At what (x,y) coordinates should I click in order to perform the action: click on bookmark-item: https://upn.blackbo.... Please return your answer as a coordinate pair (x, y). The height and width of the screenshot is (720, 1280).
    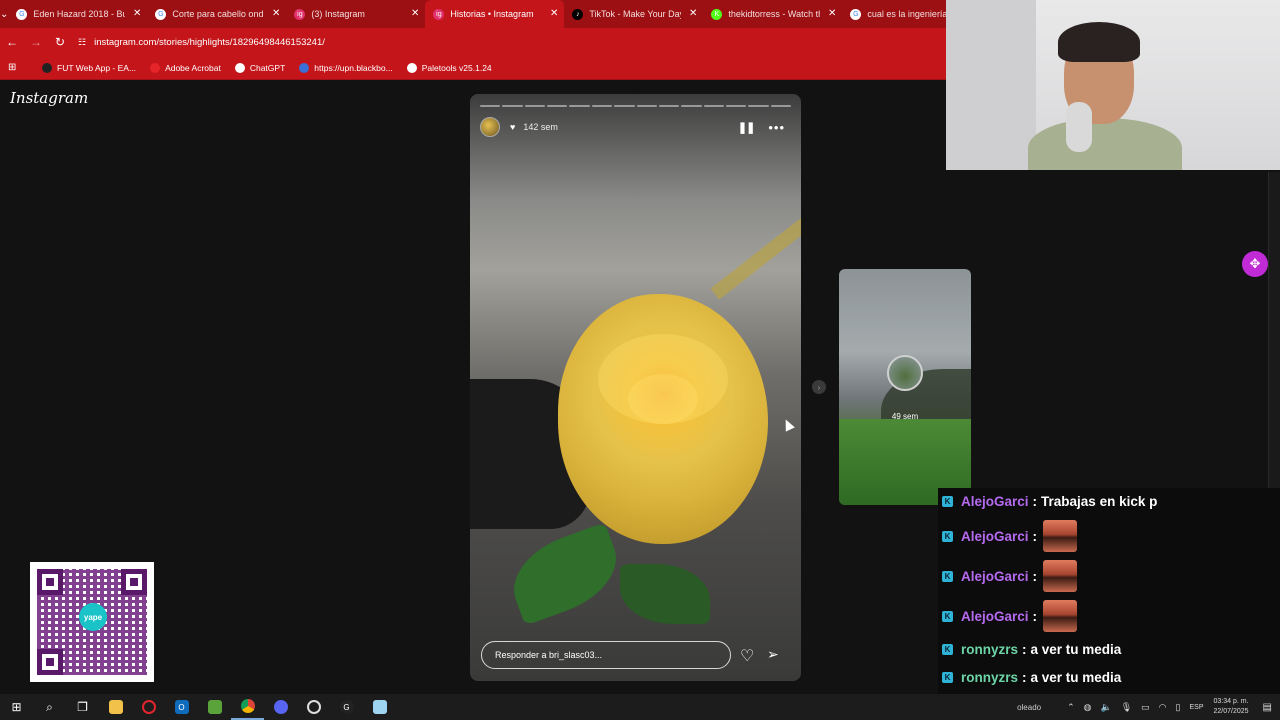
    Looking at the image, I should click on (346, 67).